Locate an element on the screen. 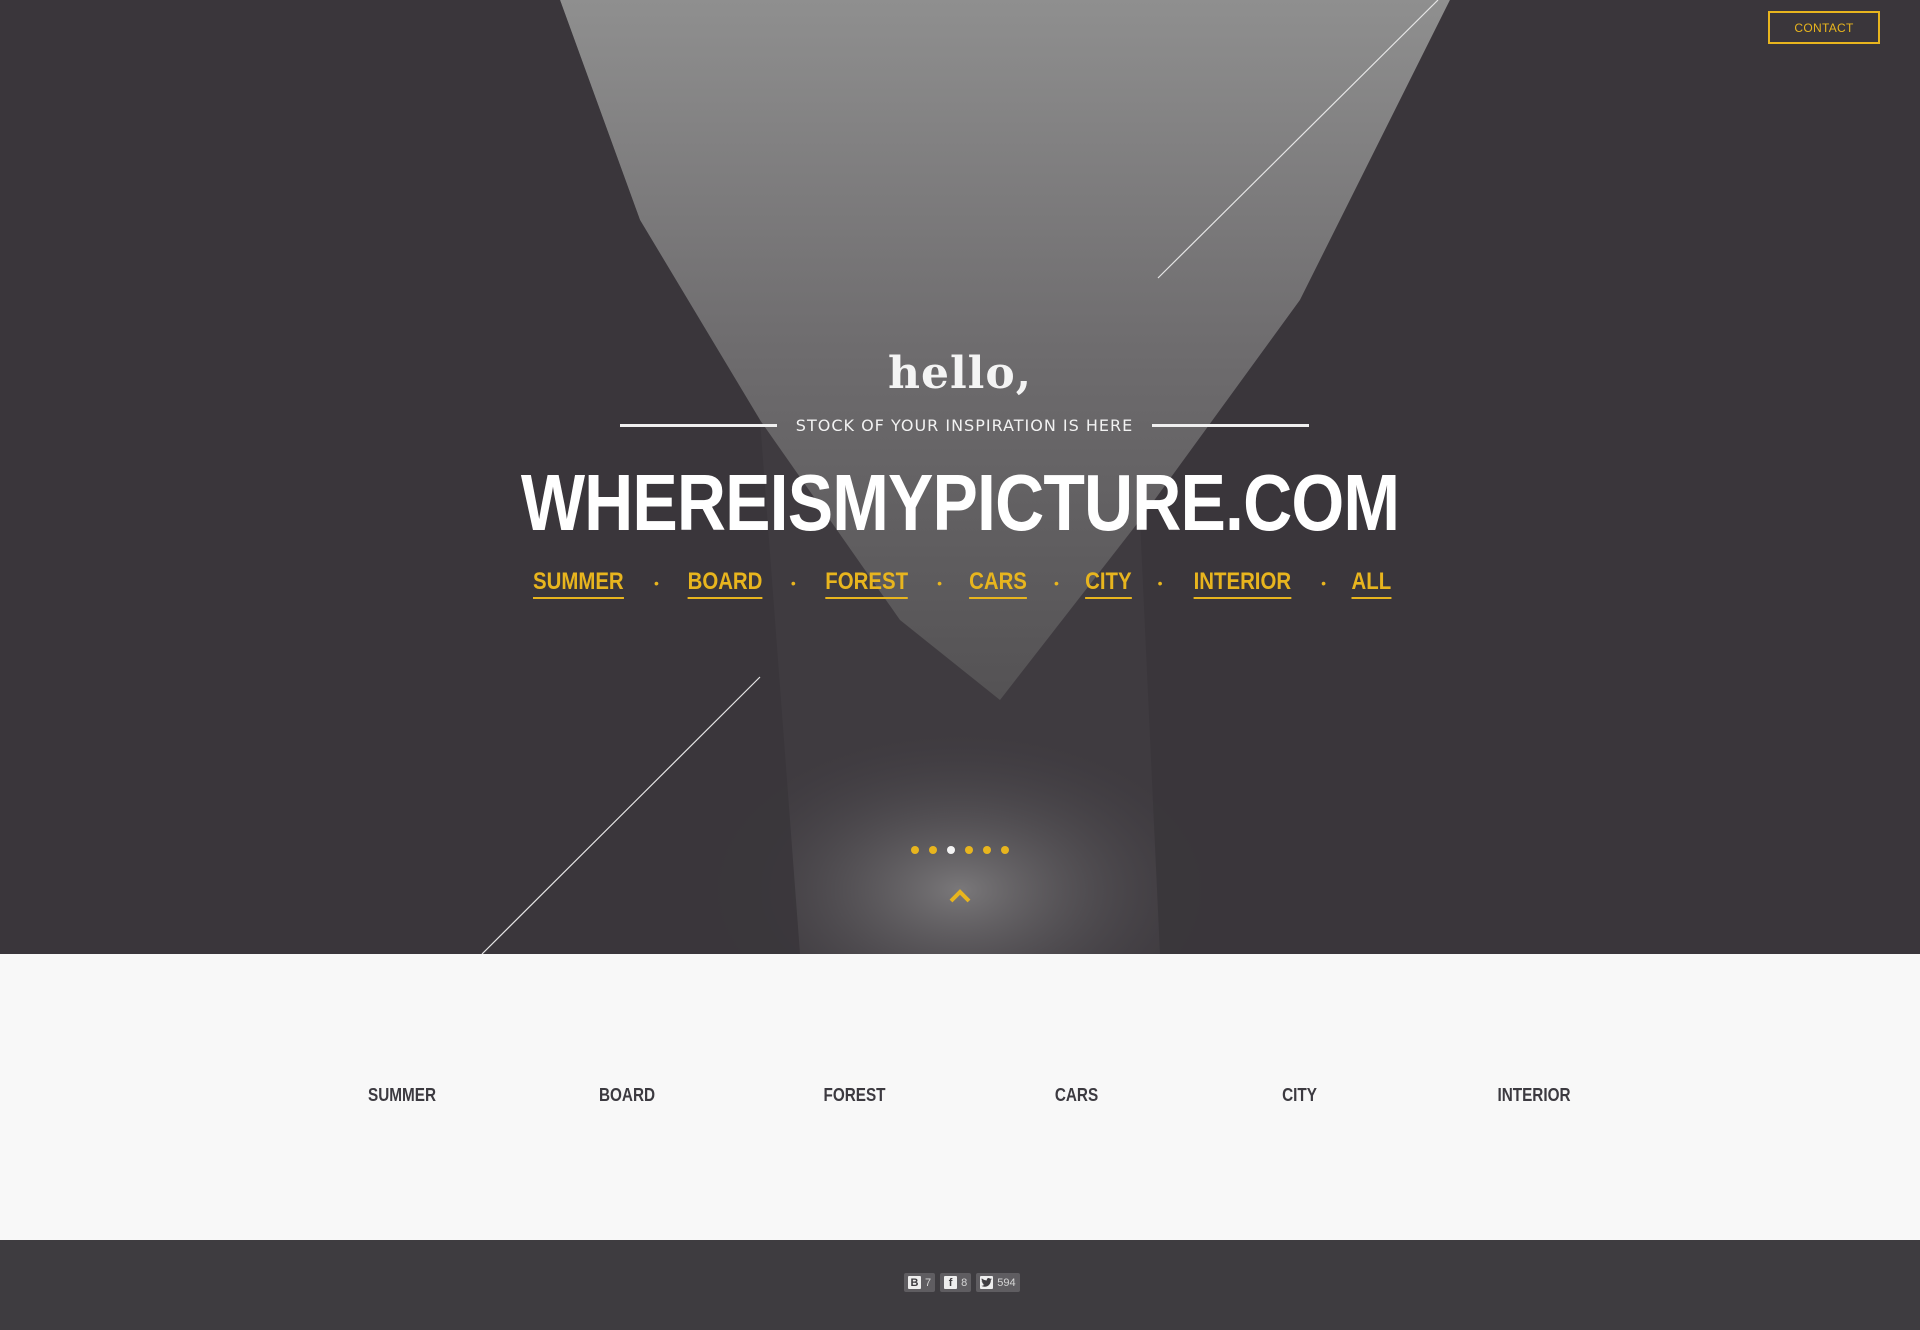  vk-share-button: B 7 is located at coordinates (920, 1282).